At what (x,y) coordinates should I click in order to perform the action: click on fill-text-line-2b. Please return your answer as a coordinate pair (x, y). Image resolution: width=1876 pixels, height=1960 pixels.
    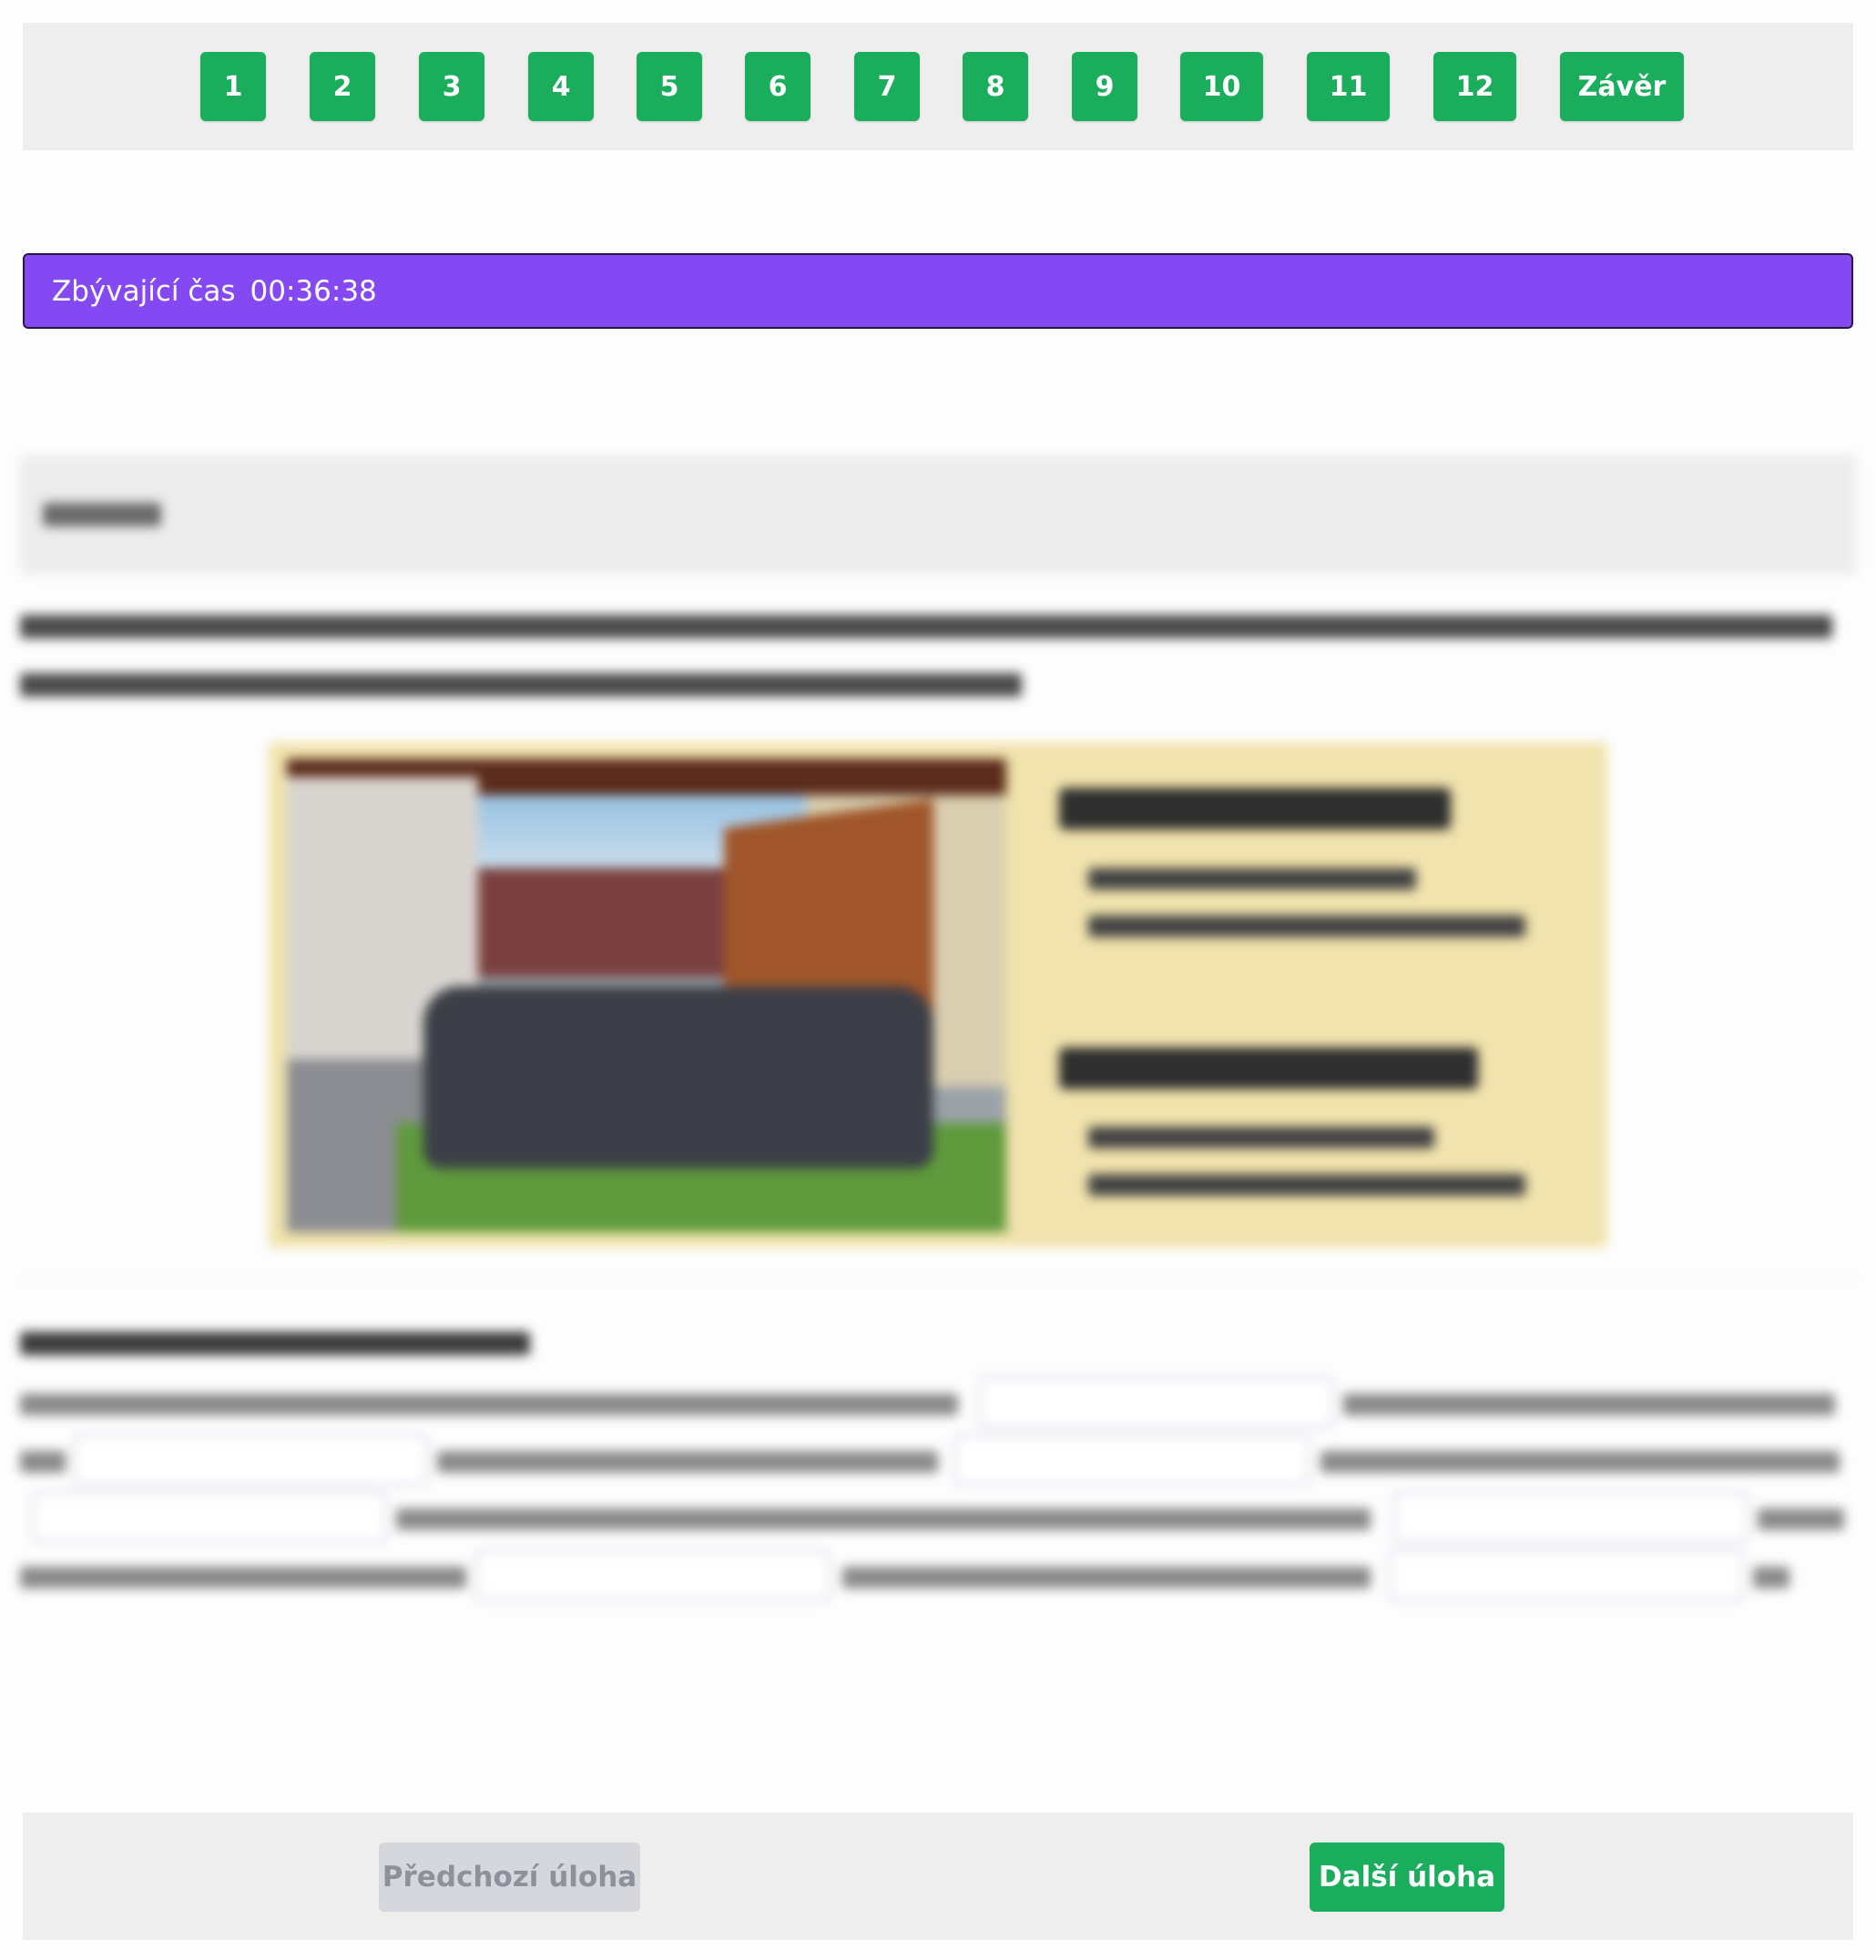
    Looking at the image, I should click on (687, 1462).